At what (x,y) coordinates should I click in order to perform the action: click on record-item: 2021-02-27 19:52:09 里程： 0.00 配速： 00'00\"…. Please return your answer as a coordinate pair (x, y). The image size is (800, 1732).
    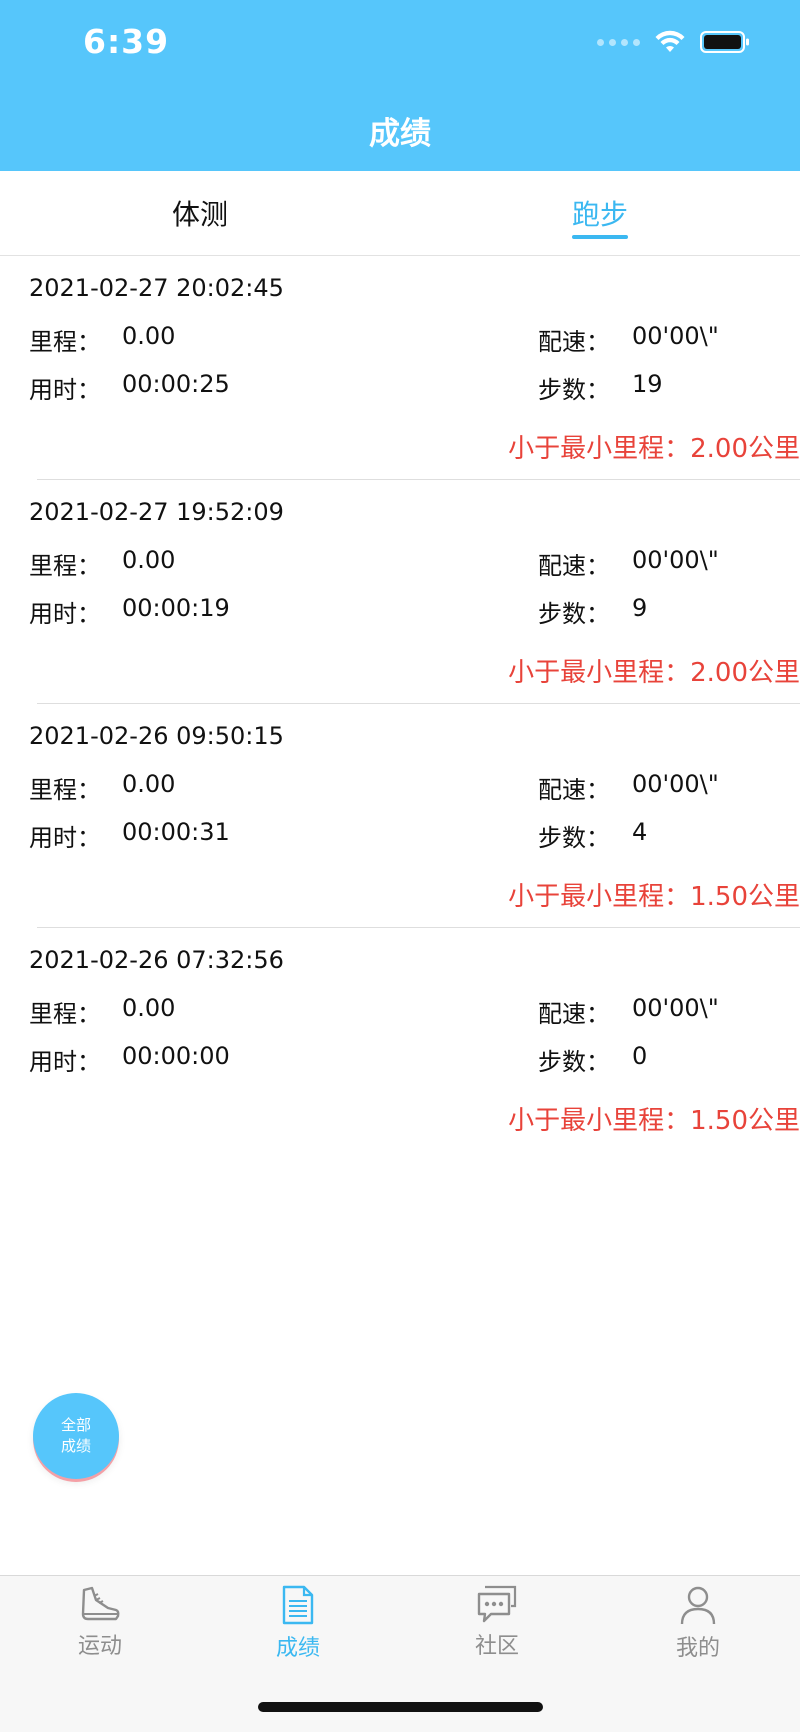
    Looking at the image, I should click on (414, 592).